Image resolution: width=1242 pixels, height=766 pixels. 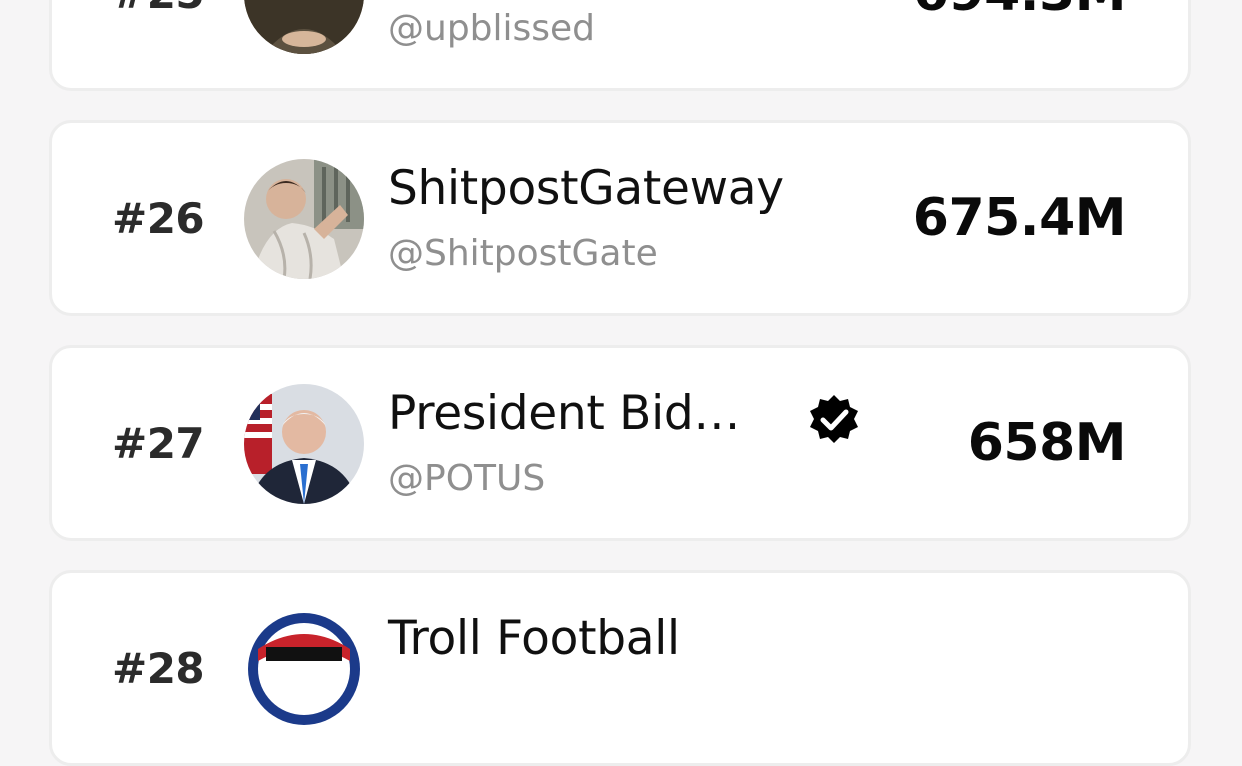 What do you see at coordinates (167, 44) in the screenshot?
I see `rank-label: #25` at bounding box center [167, 44].